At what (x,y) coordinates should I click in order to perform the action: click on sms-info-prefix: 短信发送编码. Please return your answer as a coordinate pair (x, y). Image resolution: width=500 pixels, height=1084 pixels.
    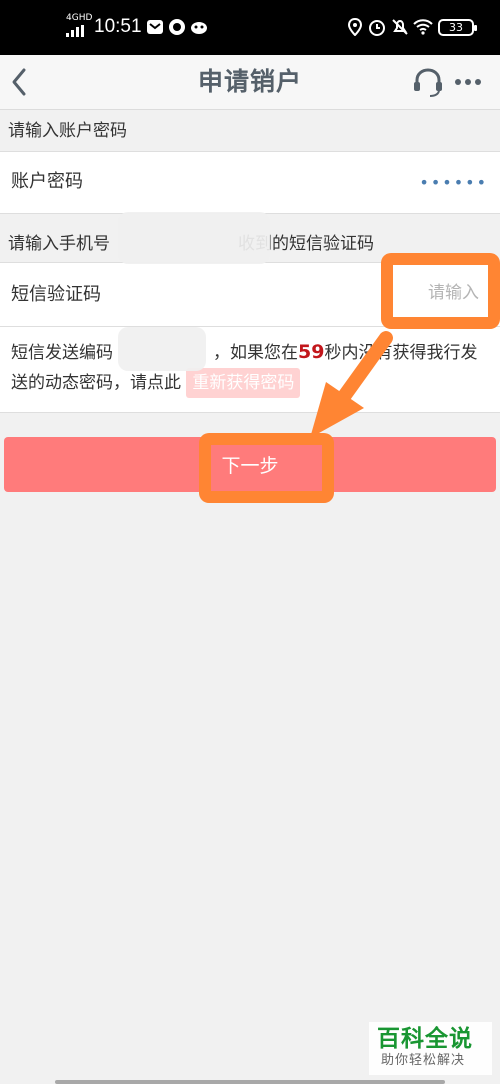
    Looking at the image, I should click on (62, 353).